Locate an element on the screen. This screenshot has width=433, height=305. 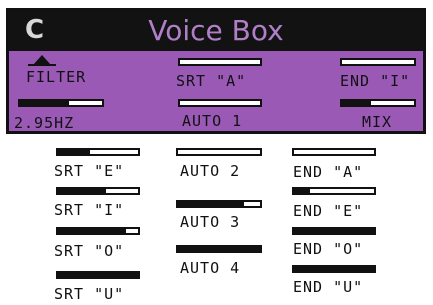
srt-a-slider is located at coordinates (220, 62).